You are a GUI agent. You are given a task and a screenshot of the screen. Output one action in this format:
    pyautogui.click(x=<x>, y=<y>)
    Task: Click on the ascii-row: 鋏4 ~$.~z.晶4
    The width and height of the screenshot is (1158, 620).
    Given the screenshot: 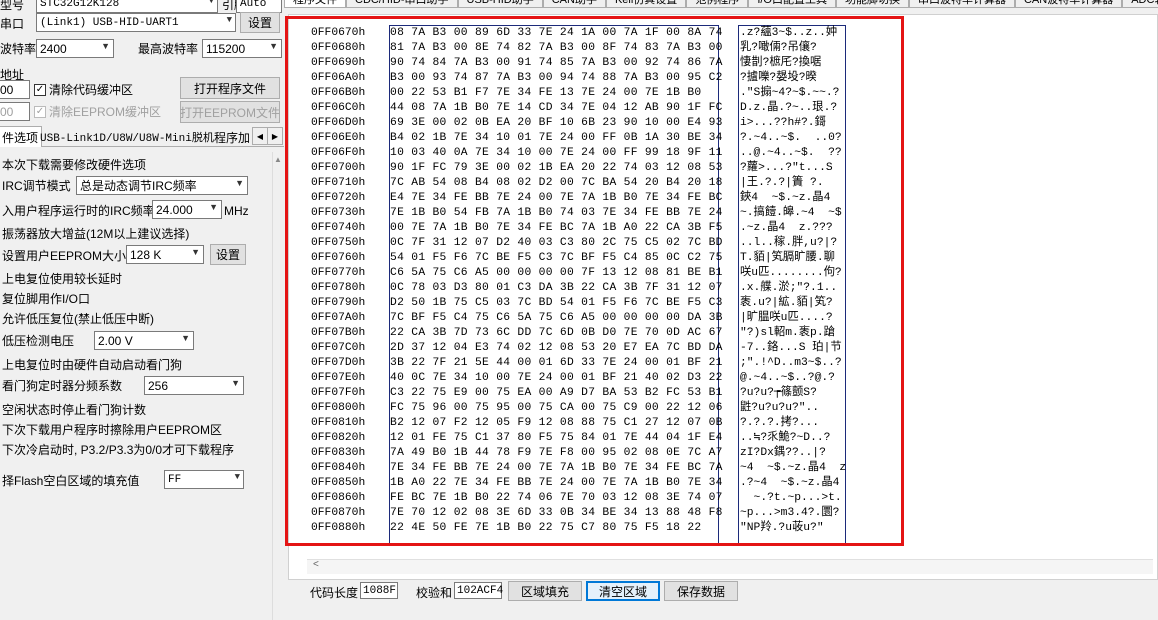 What is the action you would take?
    pyautogui.click(x=792, y=198)
    